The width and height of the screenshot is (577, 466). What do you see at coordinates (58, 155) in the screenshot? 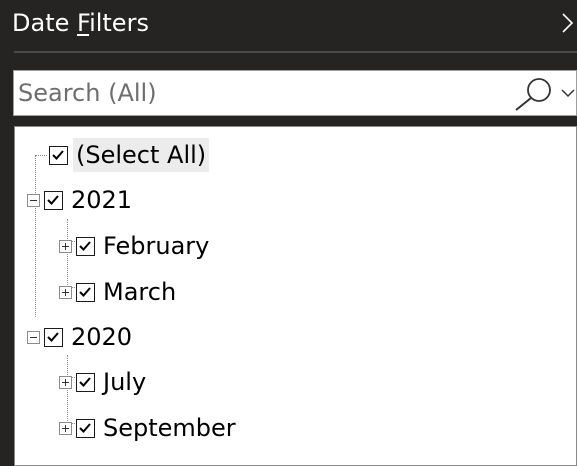
I see `checkbox-select-all` at bounding box center [58, 155].